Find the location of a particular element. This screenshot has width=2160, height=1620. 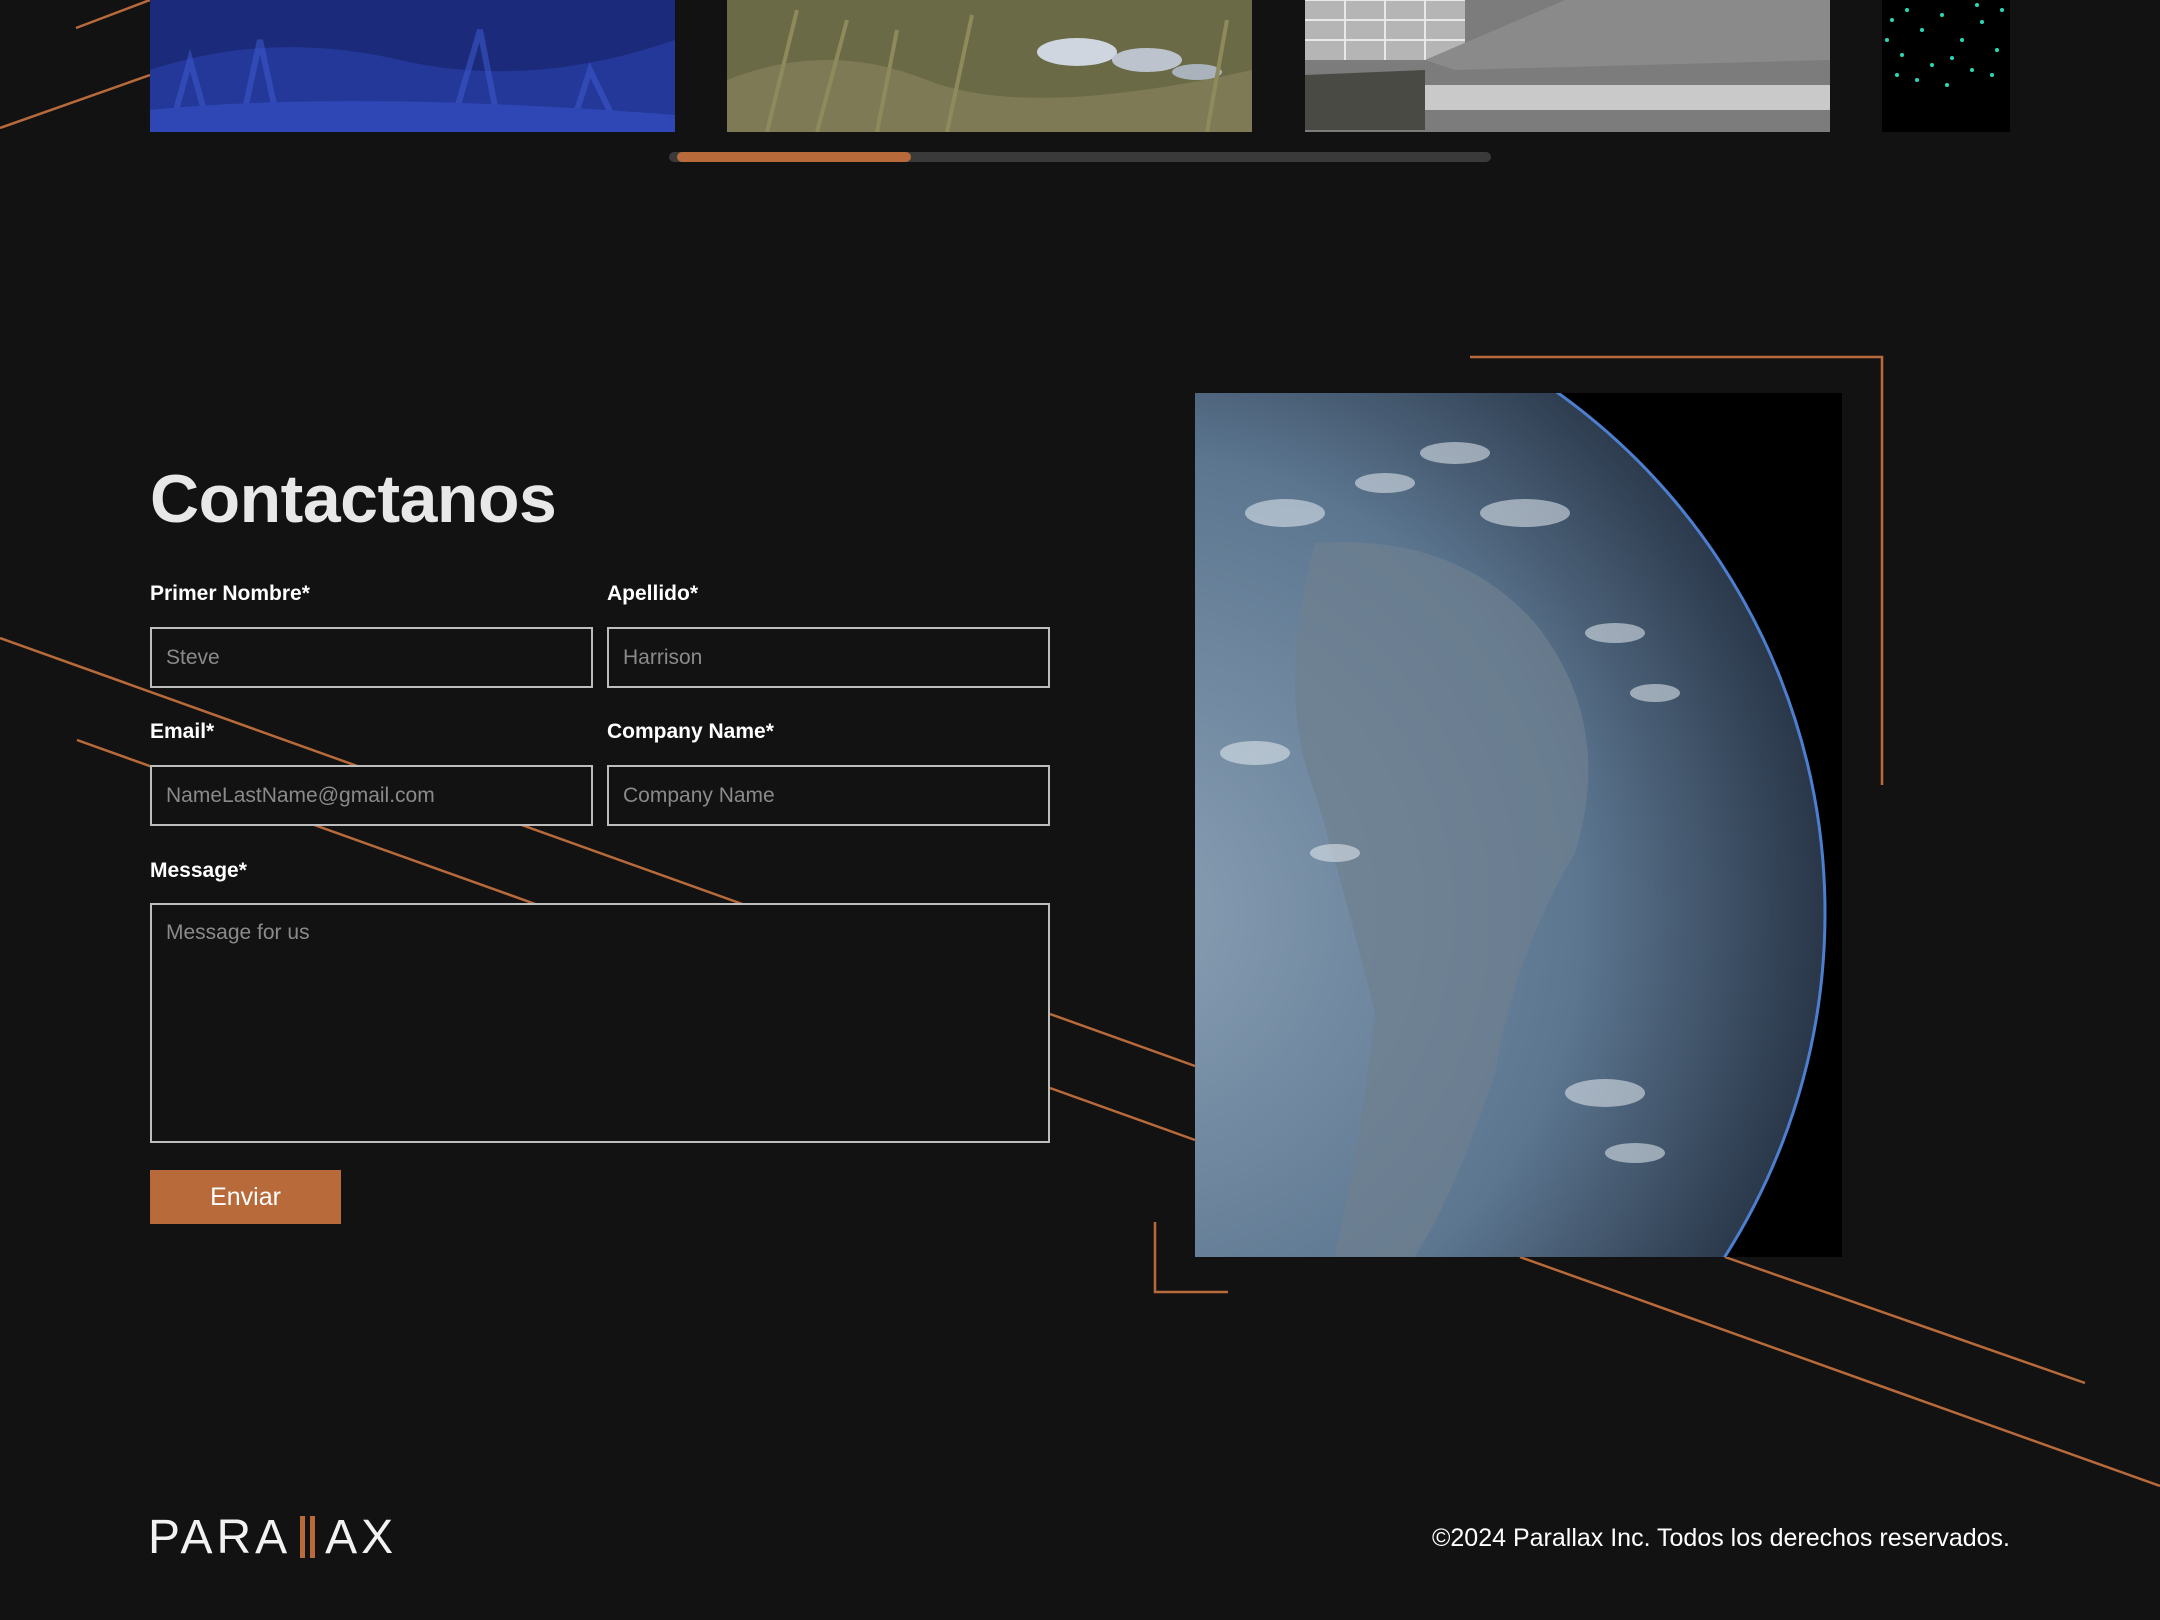

email-input is located at coordinates (371, 795).